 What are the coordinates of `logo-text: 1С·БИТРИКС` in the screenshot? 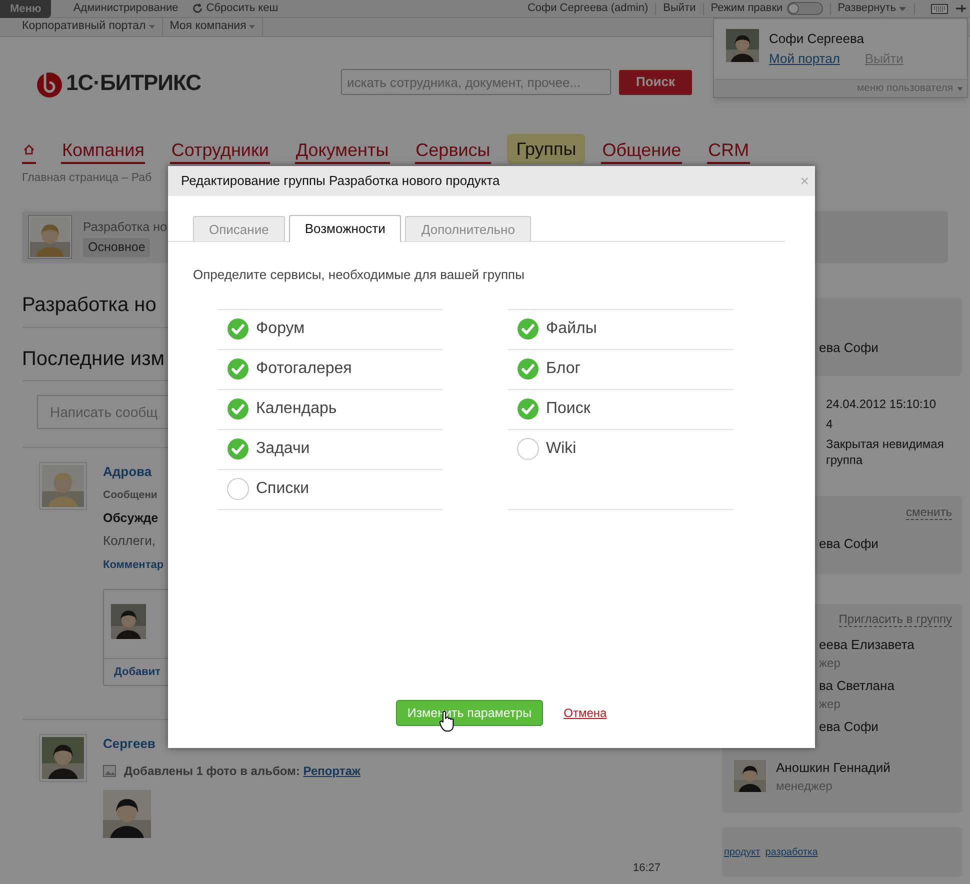 It's located at (134, 82).